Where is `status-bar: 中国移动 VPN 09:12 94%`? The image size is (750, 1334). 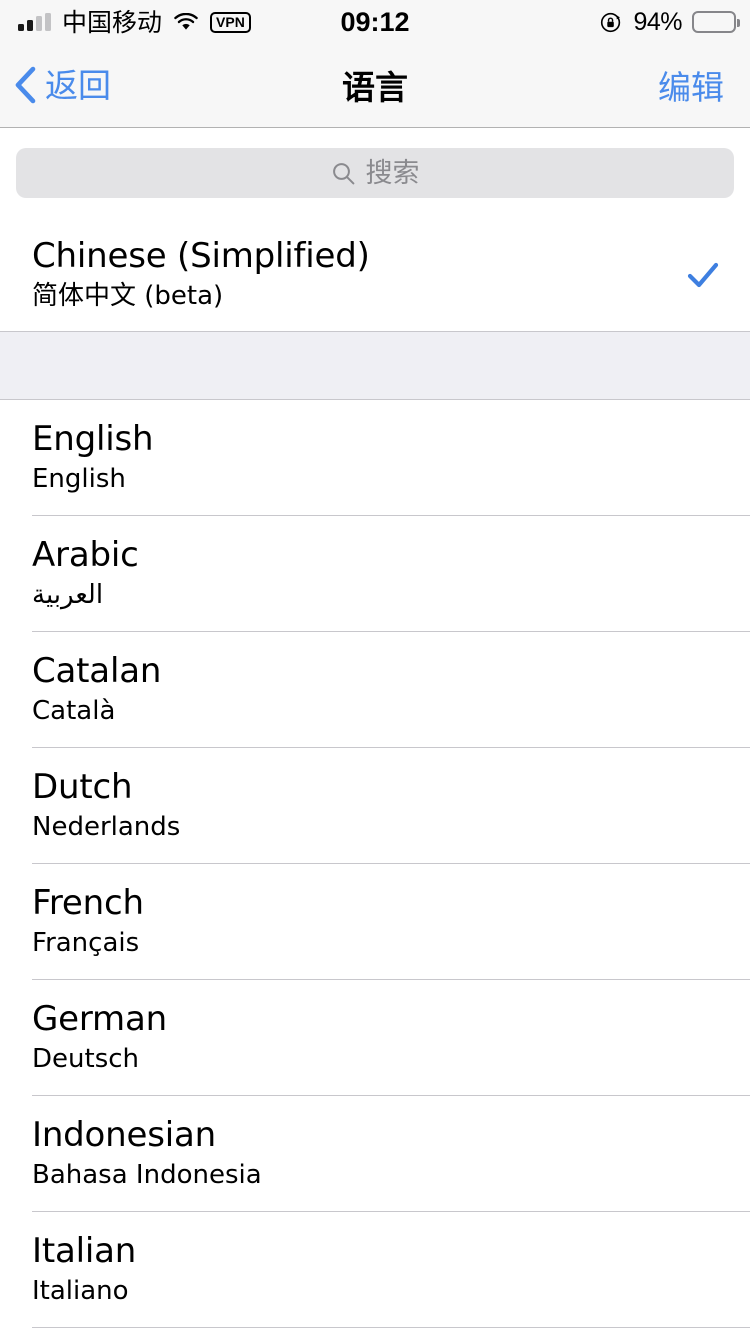 status-bar: 中国移动 VPN 09:12 94% is located at coordinates (375, 22).